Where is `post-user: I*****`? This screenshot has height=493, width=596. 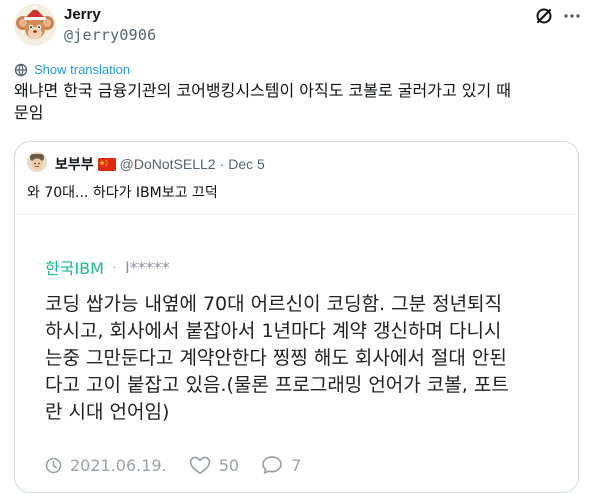 post-user: I***** is located at coordinates (147, 267).